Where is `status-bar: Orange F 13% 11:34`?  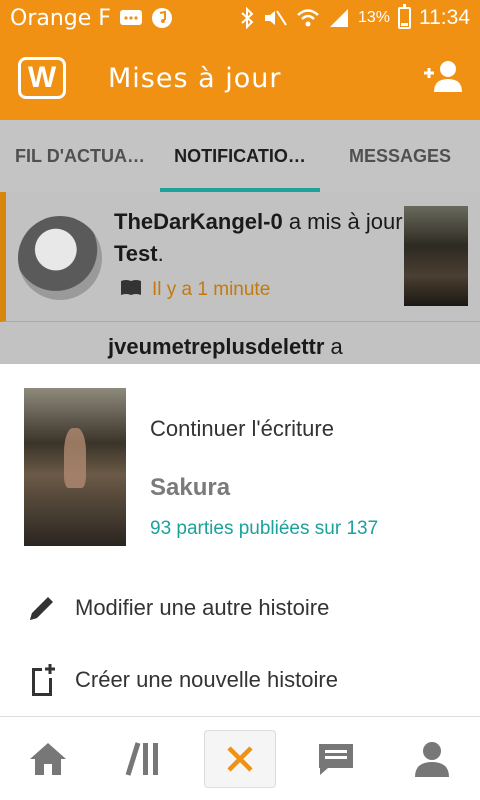 status-bar: Orange F 13% 11:34 is located at coordinates (240, 18).